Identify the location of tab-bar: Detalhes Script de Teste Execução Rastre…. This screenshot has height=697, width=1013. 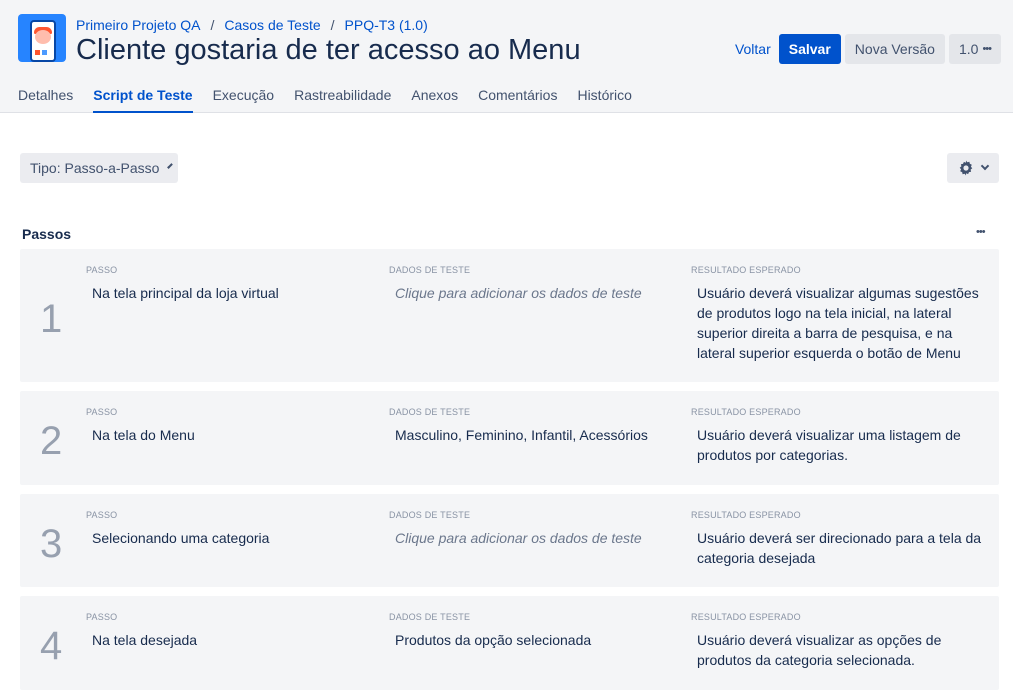
(325, 98).